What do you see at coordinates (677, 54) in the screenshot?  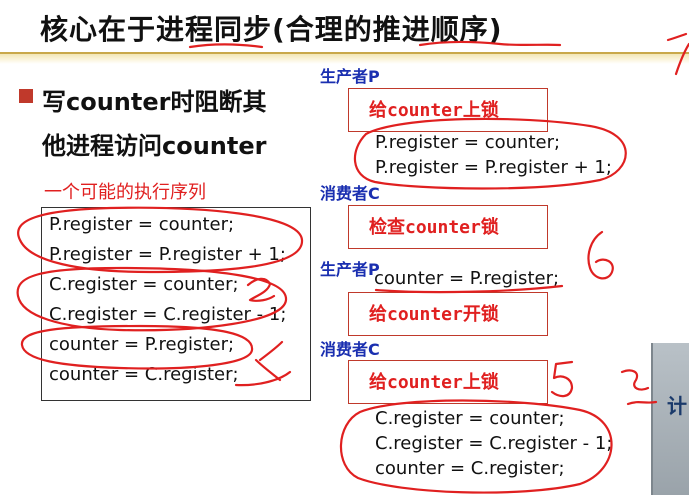 I see `title-arrow` at bounding box center [677, 54].